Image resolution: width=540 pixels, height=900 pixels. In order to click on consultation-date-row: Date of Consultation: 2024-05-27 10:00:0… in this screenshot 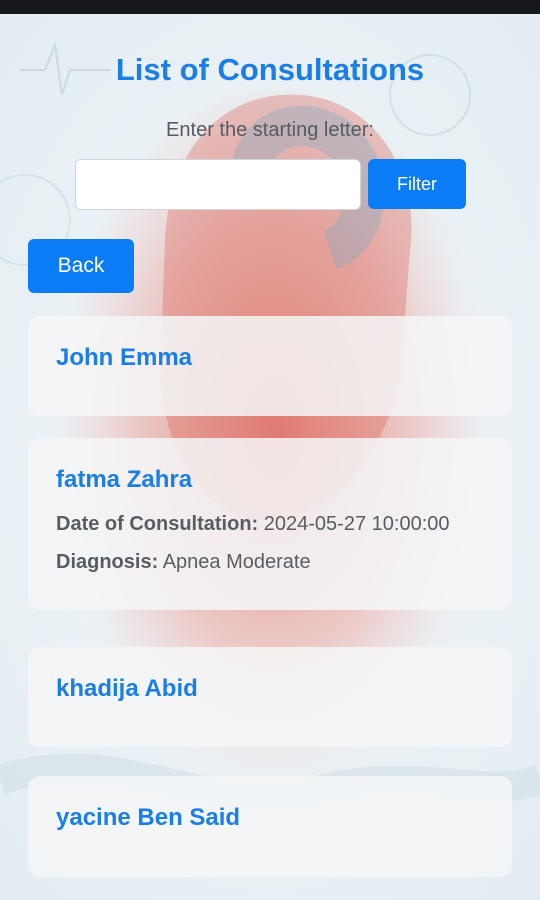, I will do `click(270, 524)`.